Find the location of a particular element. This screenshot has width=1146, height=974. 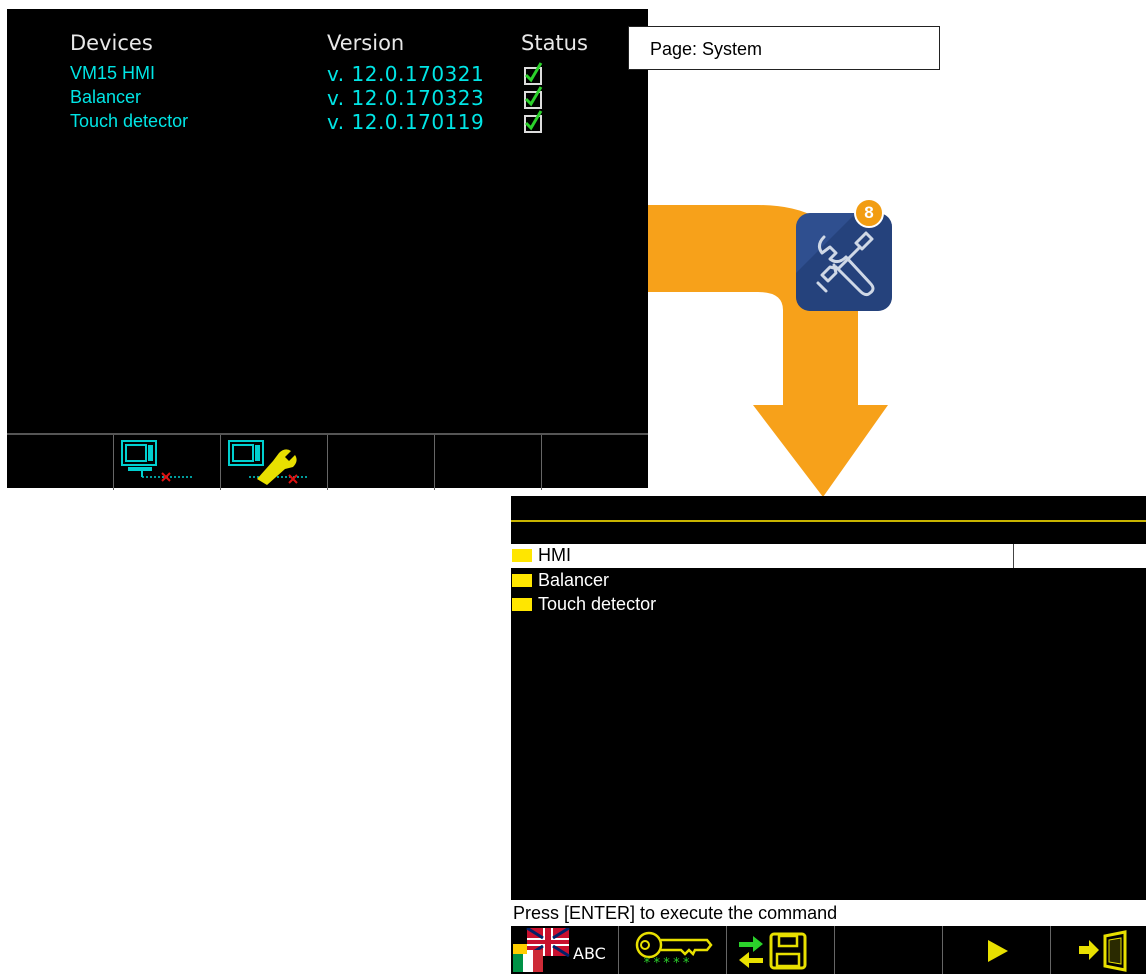

device-version: v. 12.0.170321 is located at coordinates (406, 74).